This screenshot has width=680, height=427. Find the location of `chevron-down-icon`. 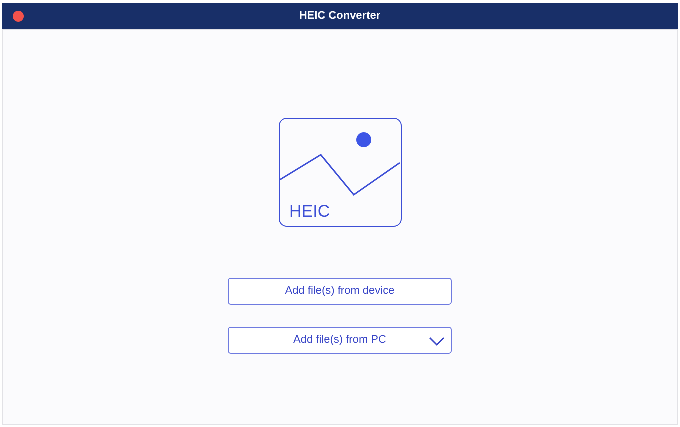

chevron-down-icon is located at coordinates (437, 342).